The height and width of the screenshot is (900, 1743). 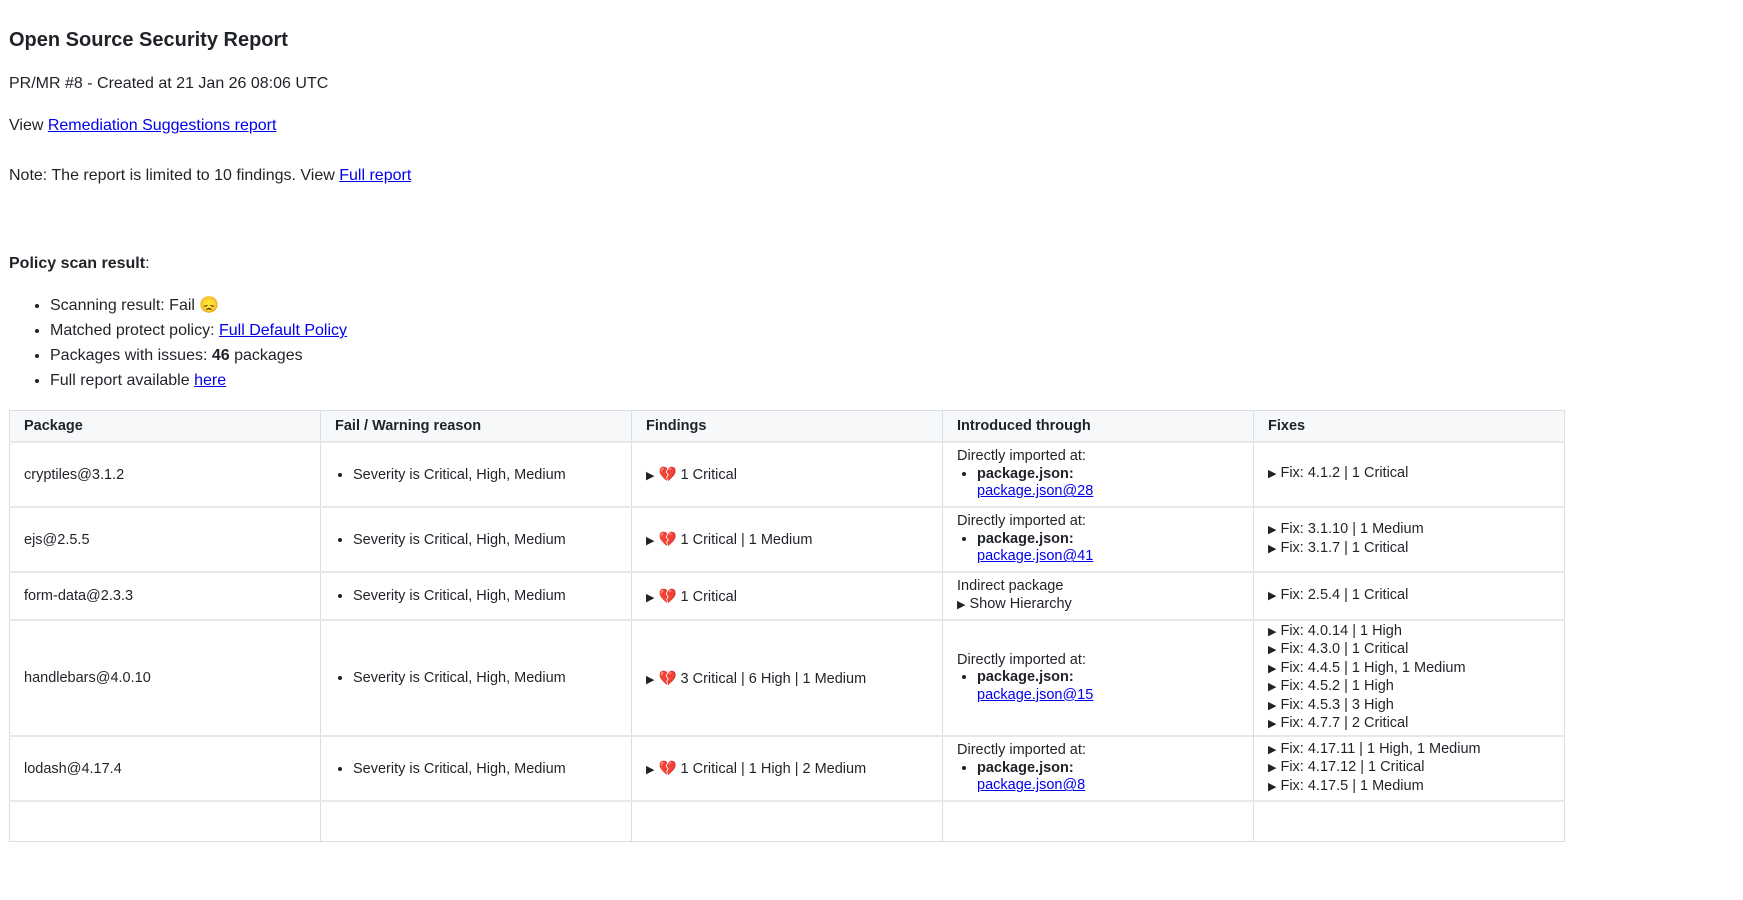 I want to click on full-report-here-link: here, so click(x=210, y=380).